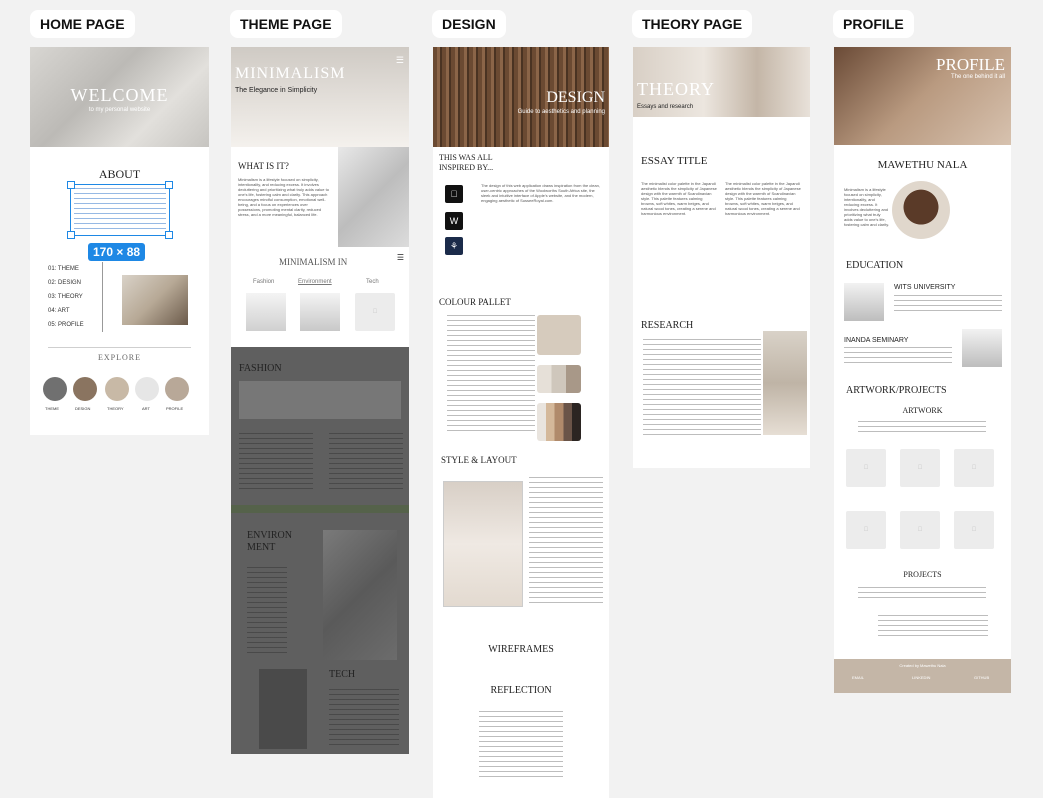  Describe the element at coordinates (364, 719) in the screenshot. I see `tech-text` at that location.